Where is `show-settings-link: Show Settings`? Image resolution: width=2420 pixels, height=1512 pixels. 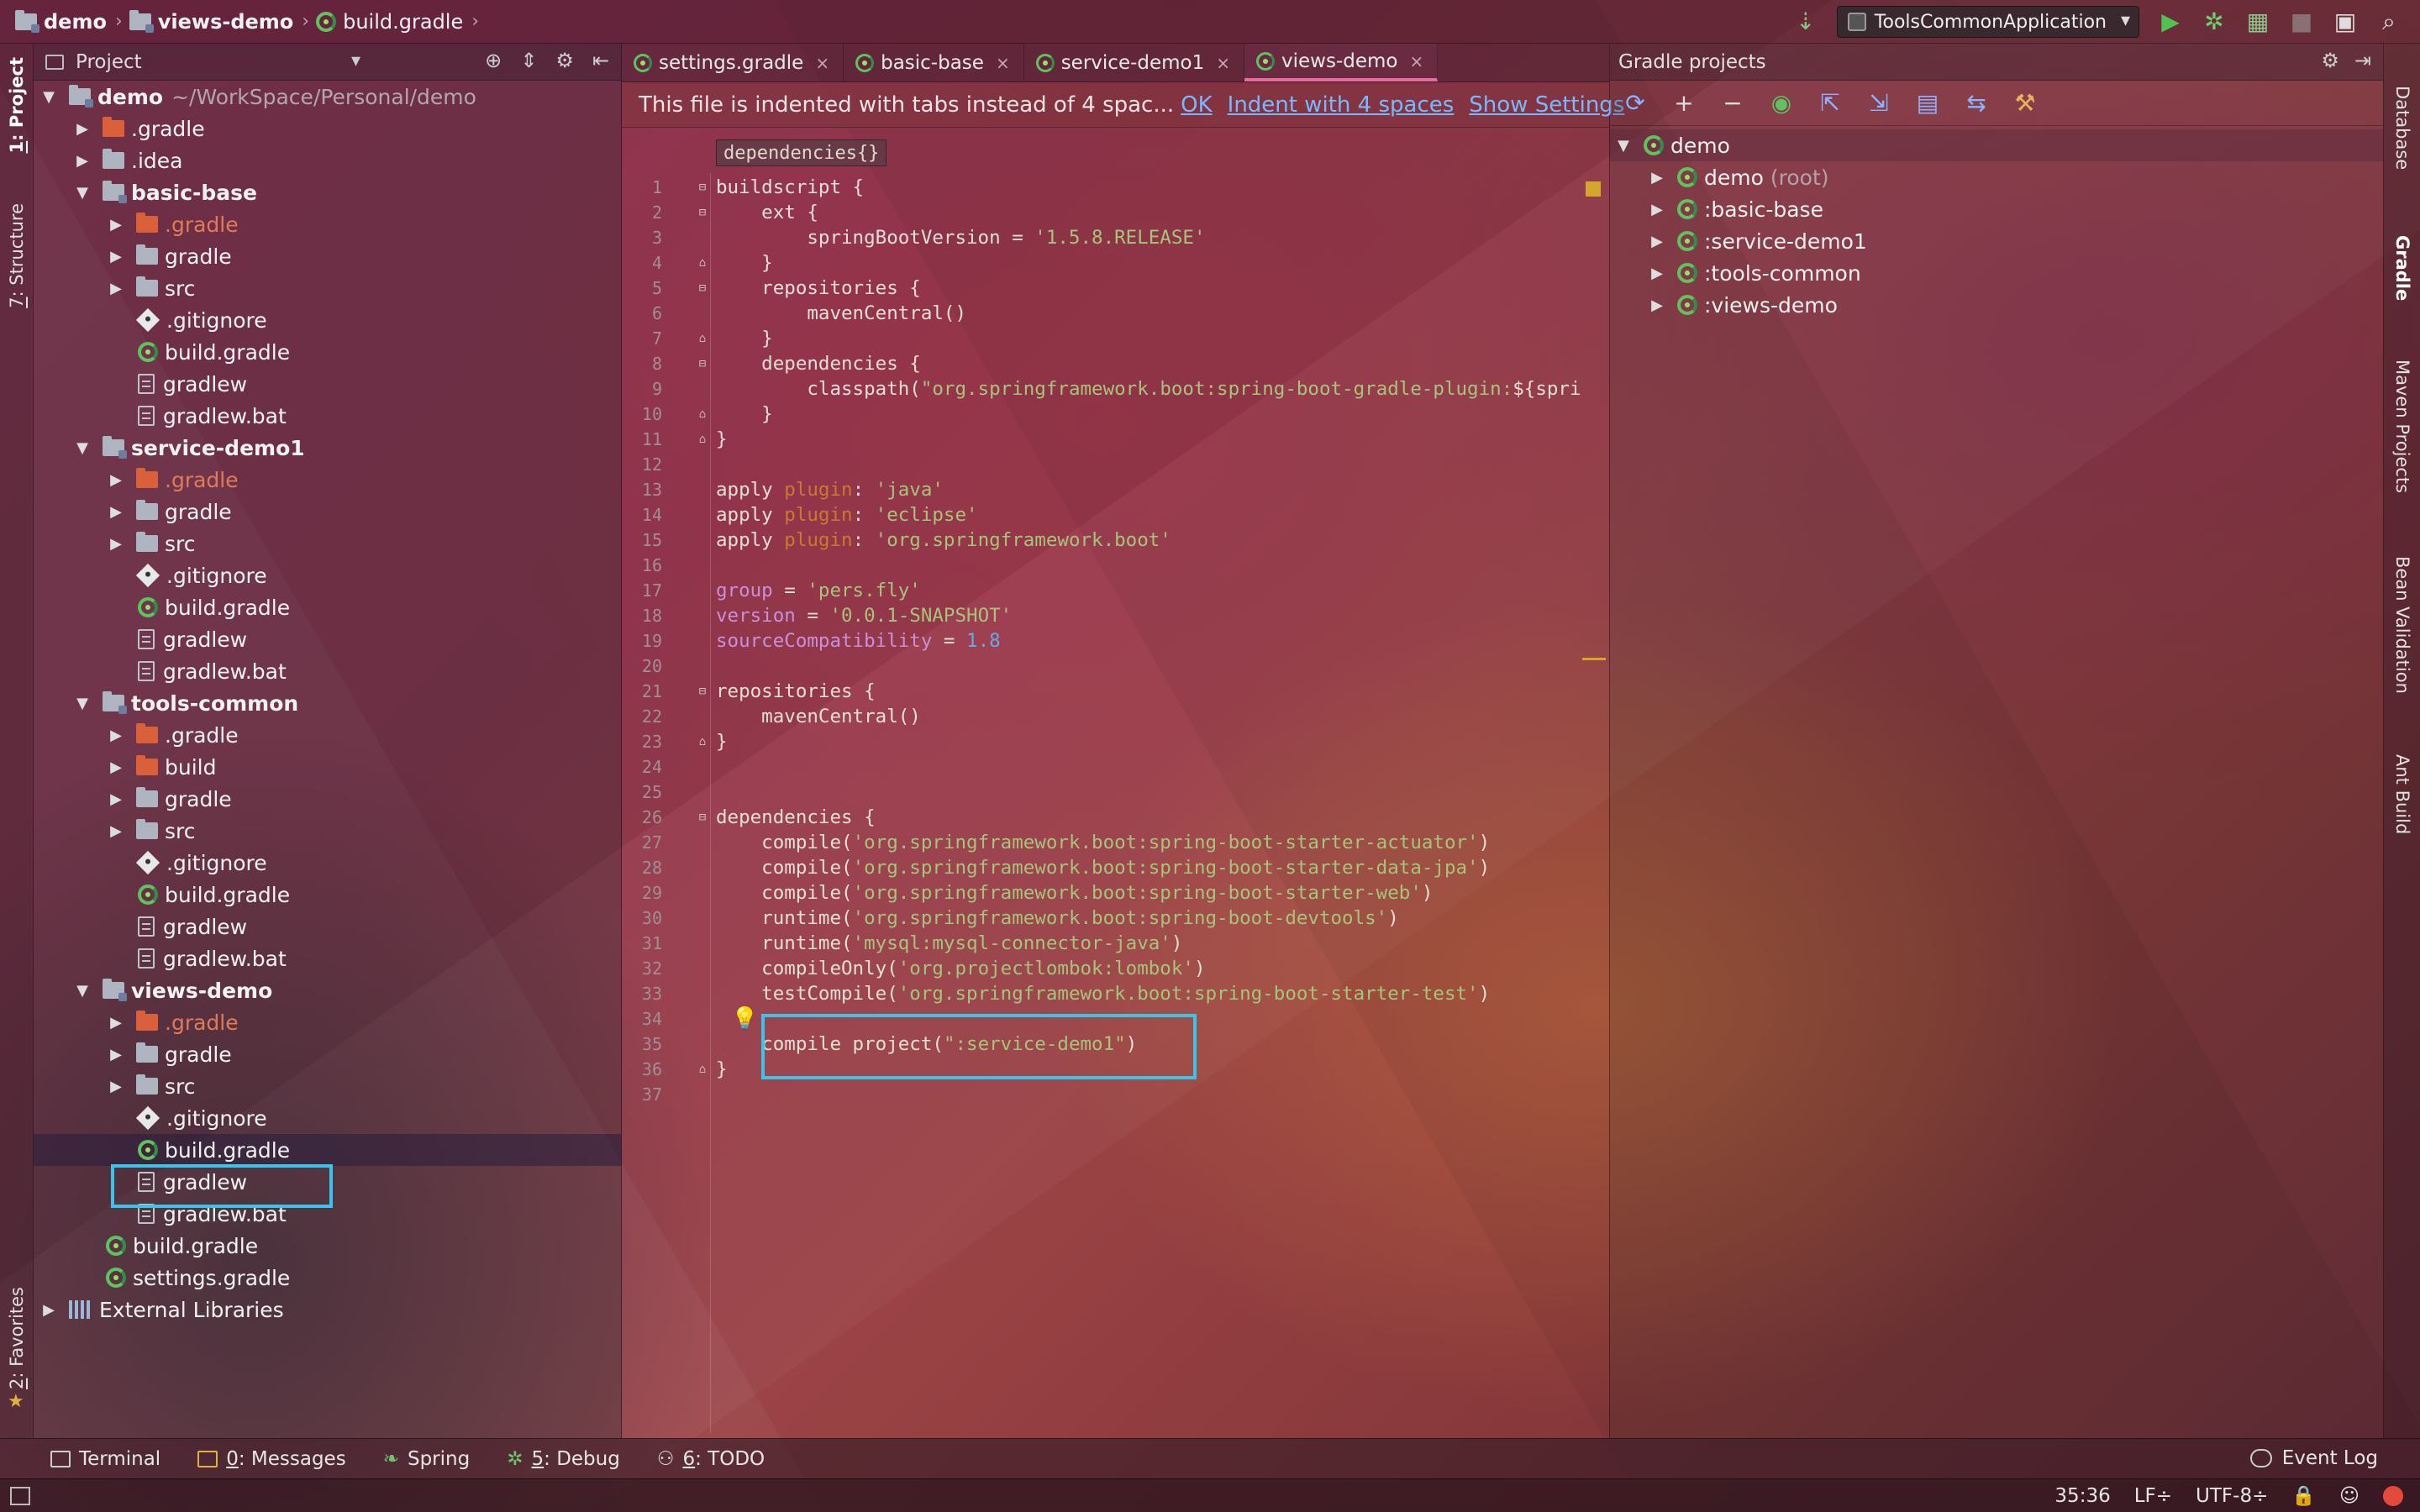
show-settings-link: Show Settings is located at coordinates (1546, 105).